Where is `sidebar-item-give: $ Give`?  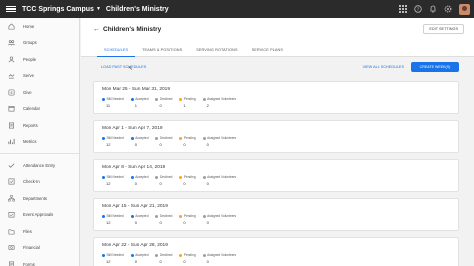
sidebar-item-give: $ Give is located at coordinates (39, 92).